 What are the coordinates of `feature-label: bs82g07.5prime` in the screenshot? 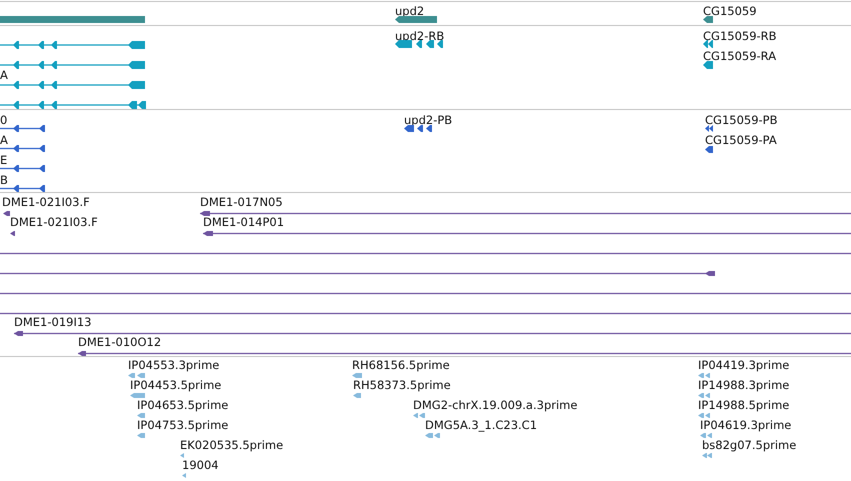 It's located at (749, 445).